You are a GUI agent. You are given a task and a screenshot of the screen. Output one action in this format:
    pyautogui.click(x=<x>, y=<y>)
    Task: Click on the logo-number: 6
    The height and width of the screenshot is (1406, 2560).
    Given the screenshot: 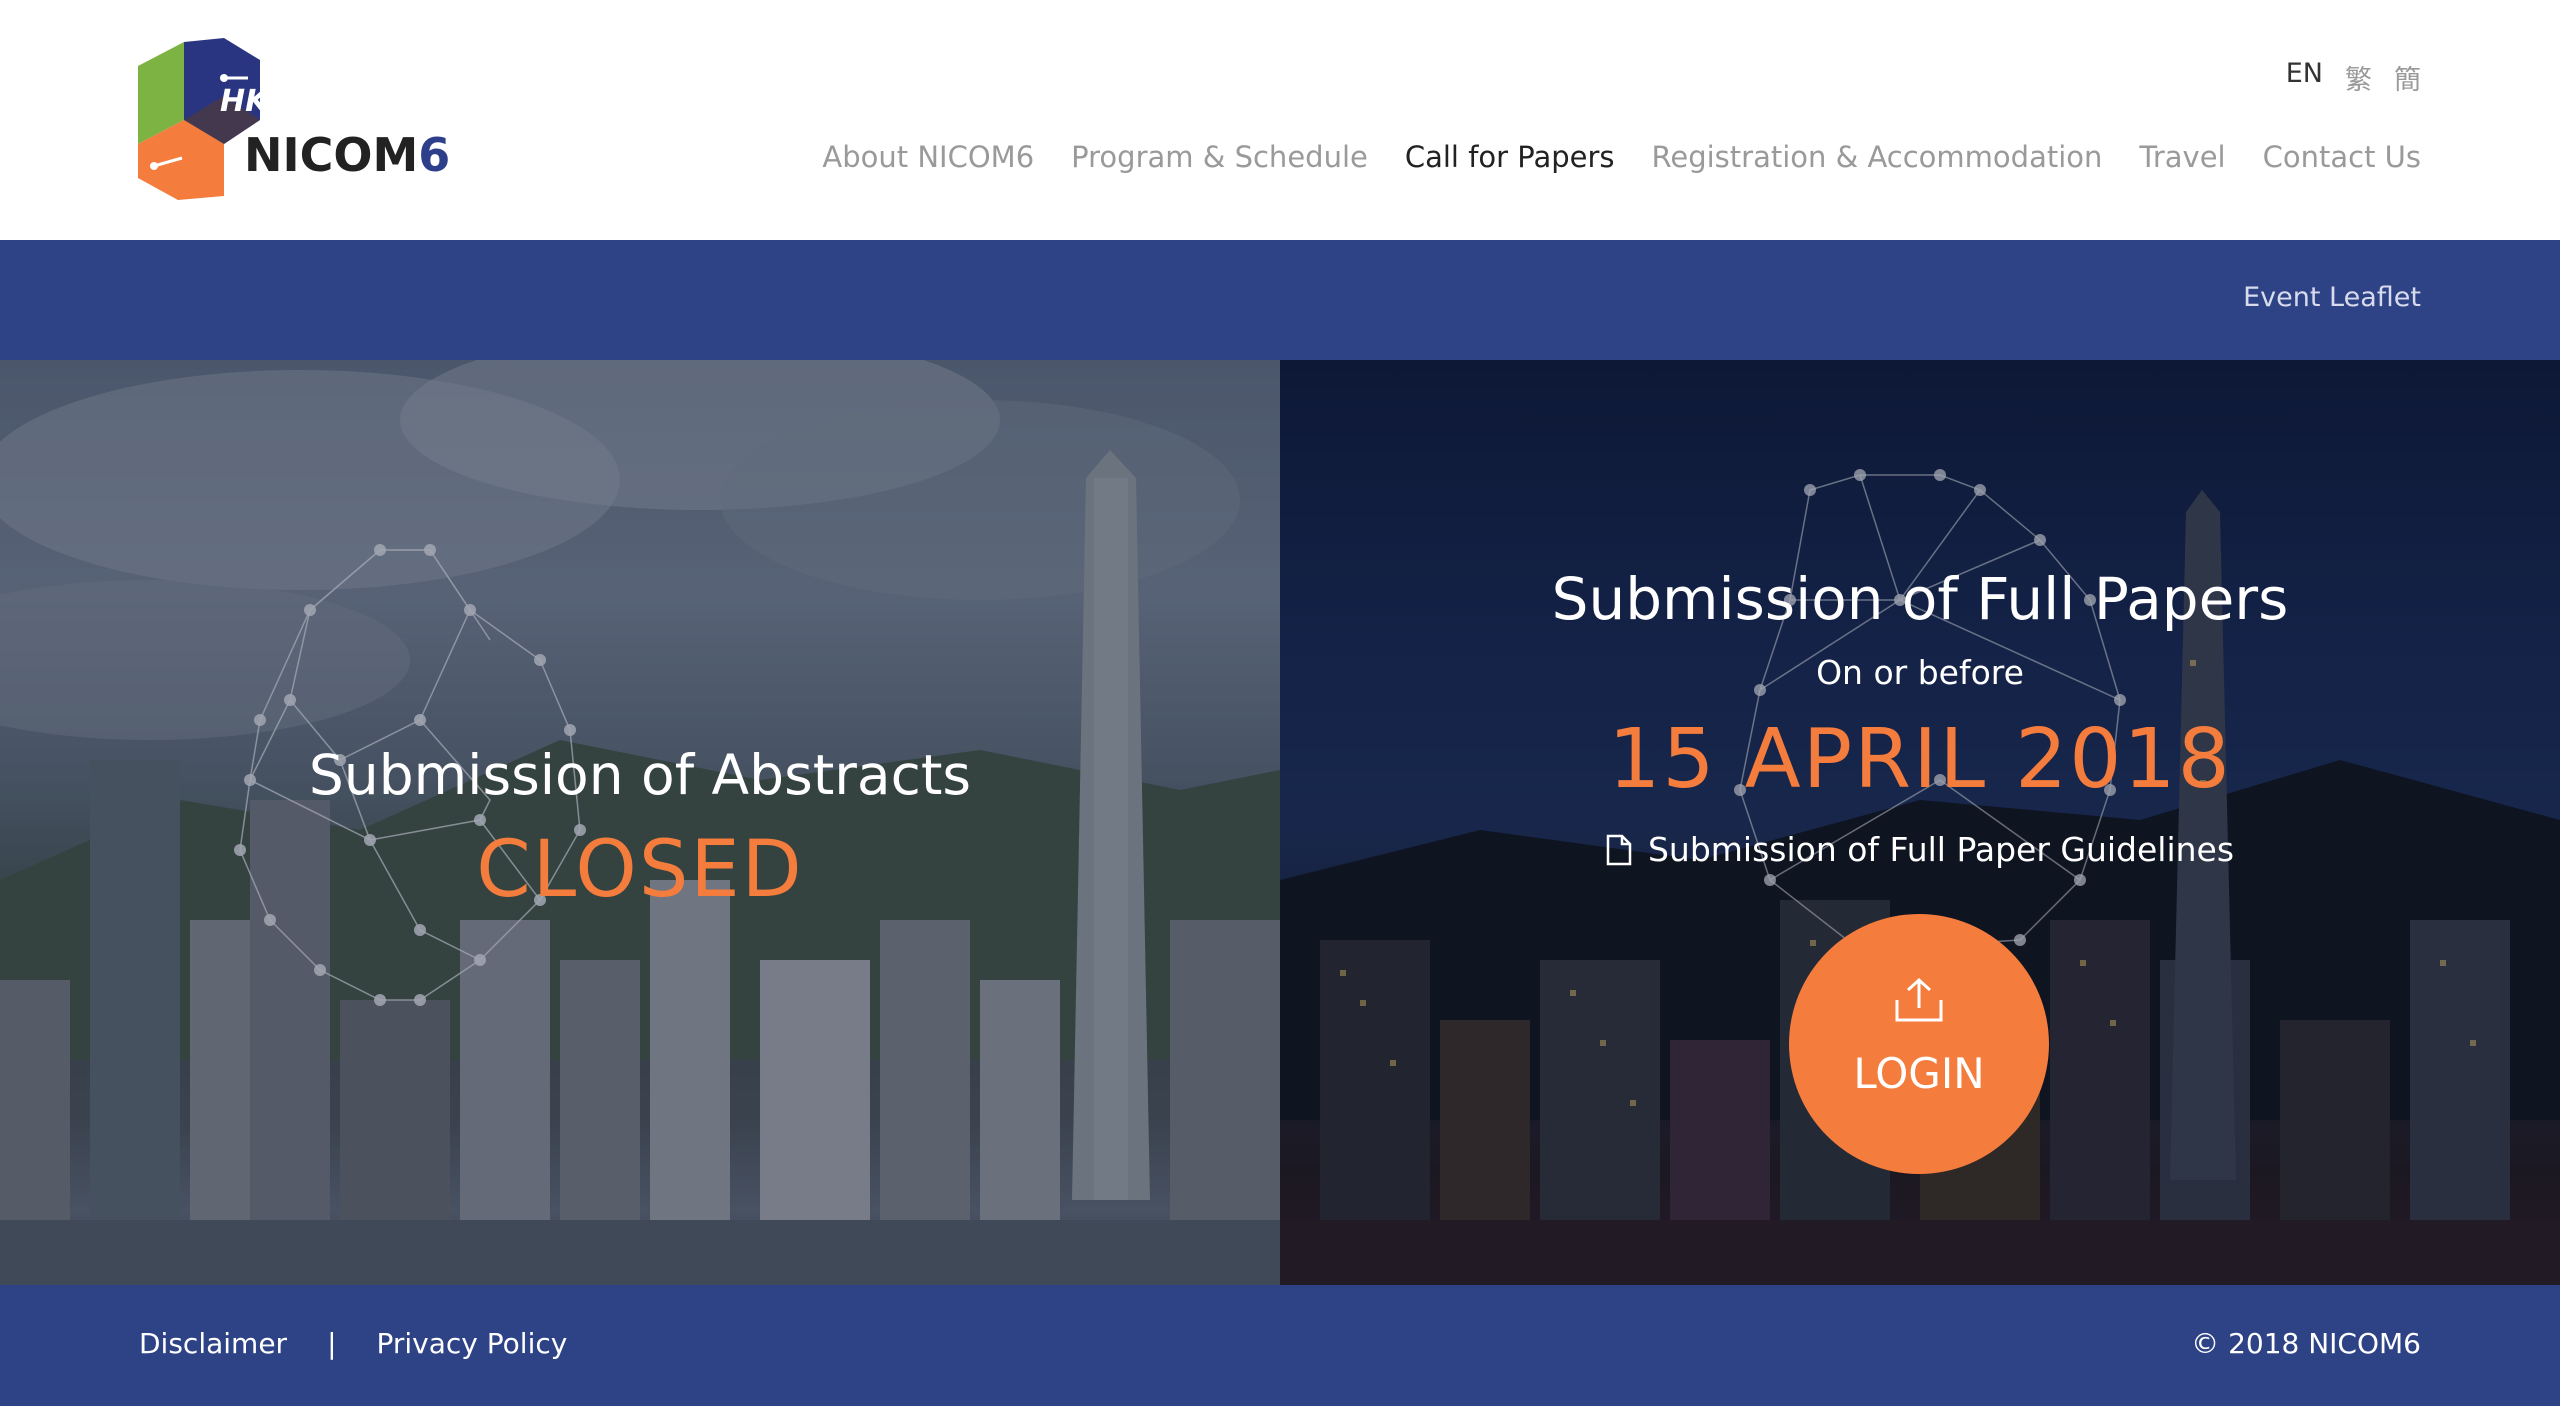 What is the action you would take?
    pyautogui.click(x=434, y=155)
    